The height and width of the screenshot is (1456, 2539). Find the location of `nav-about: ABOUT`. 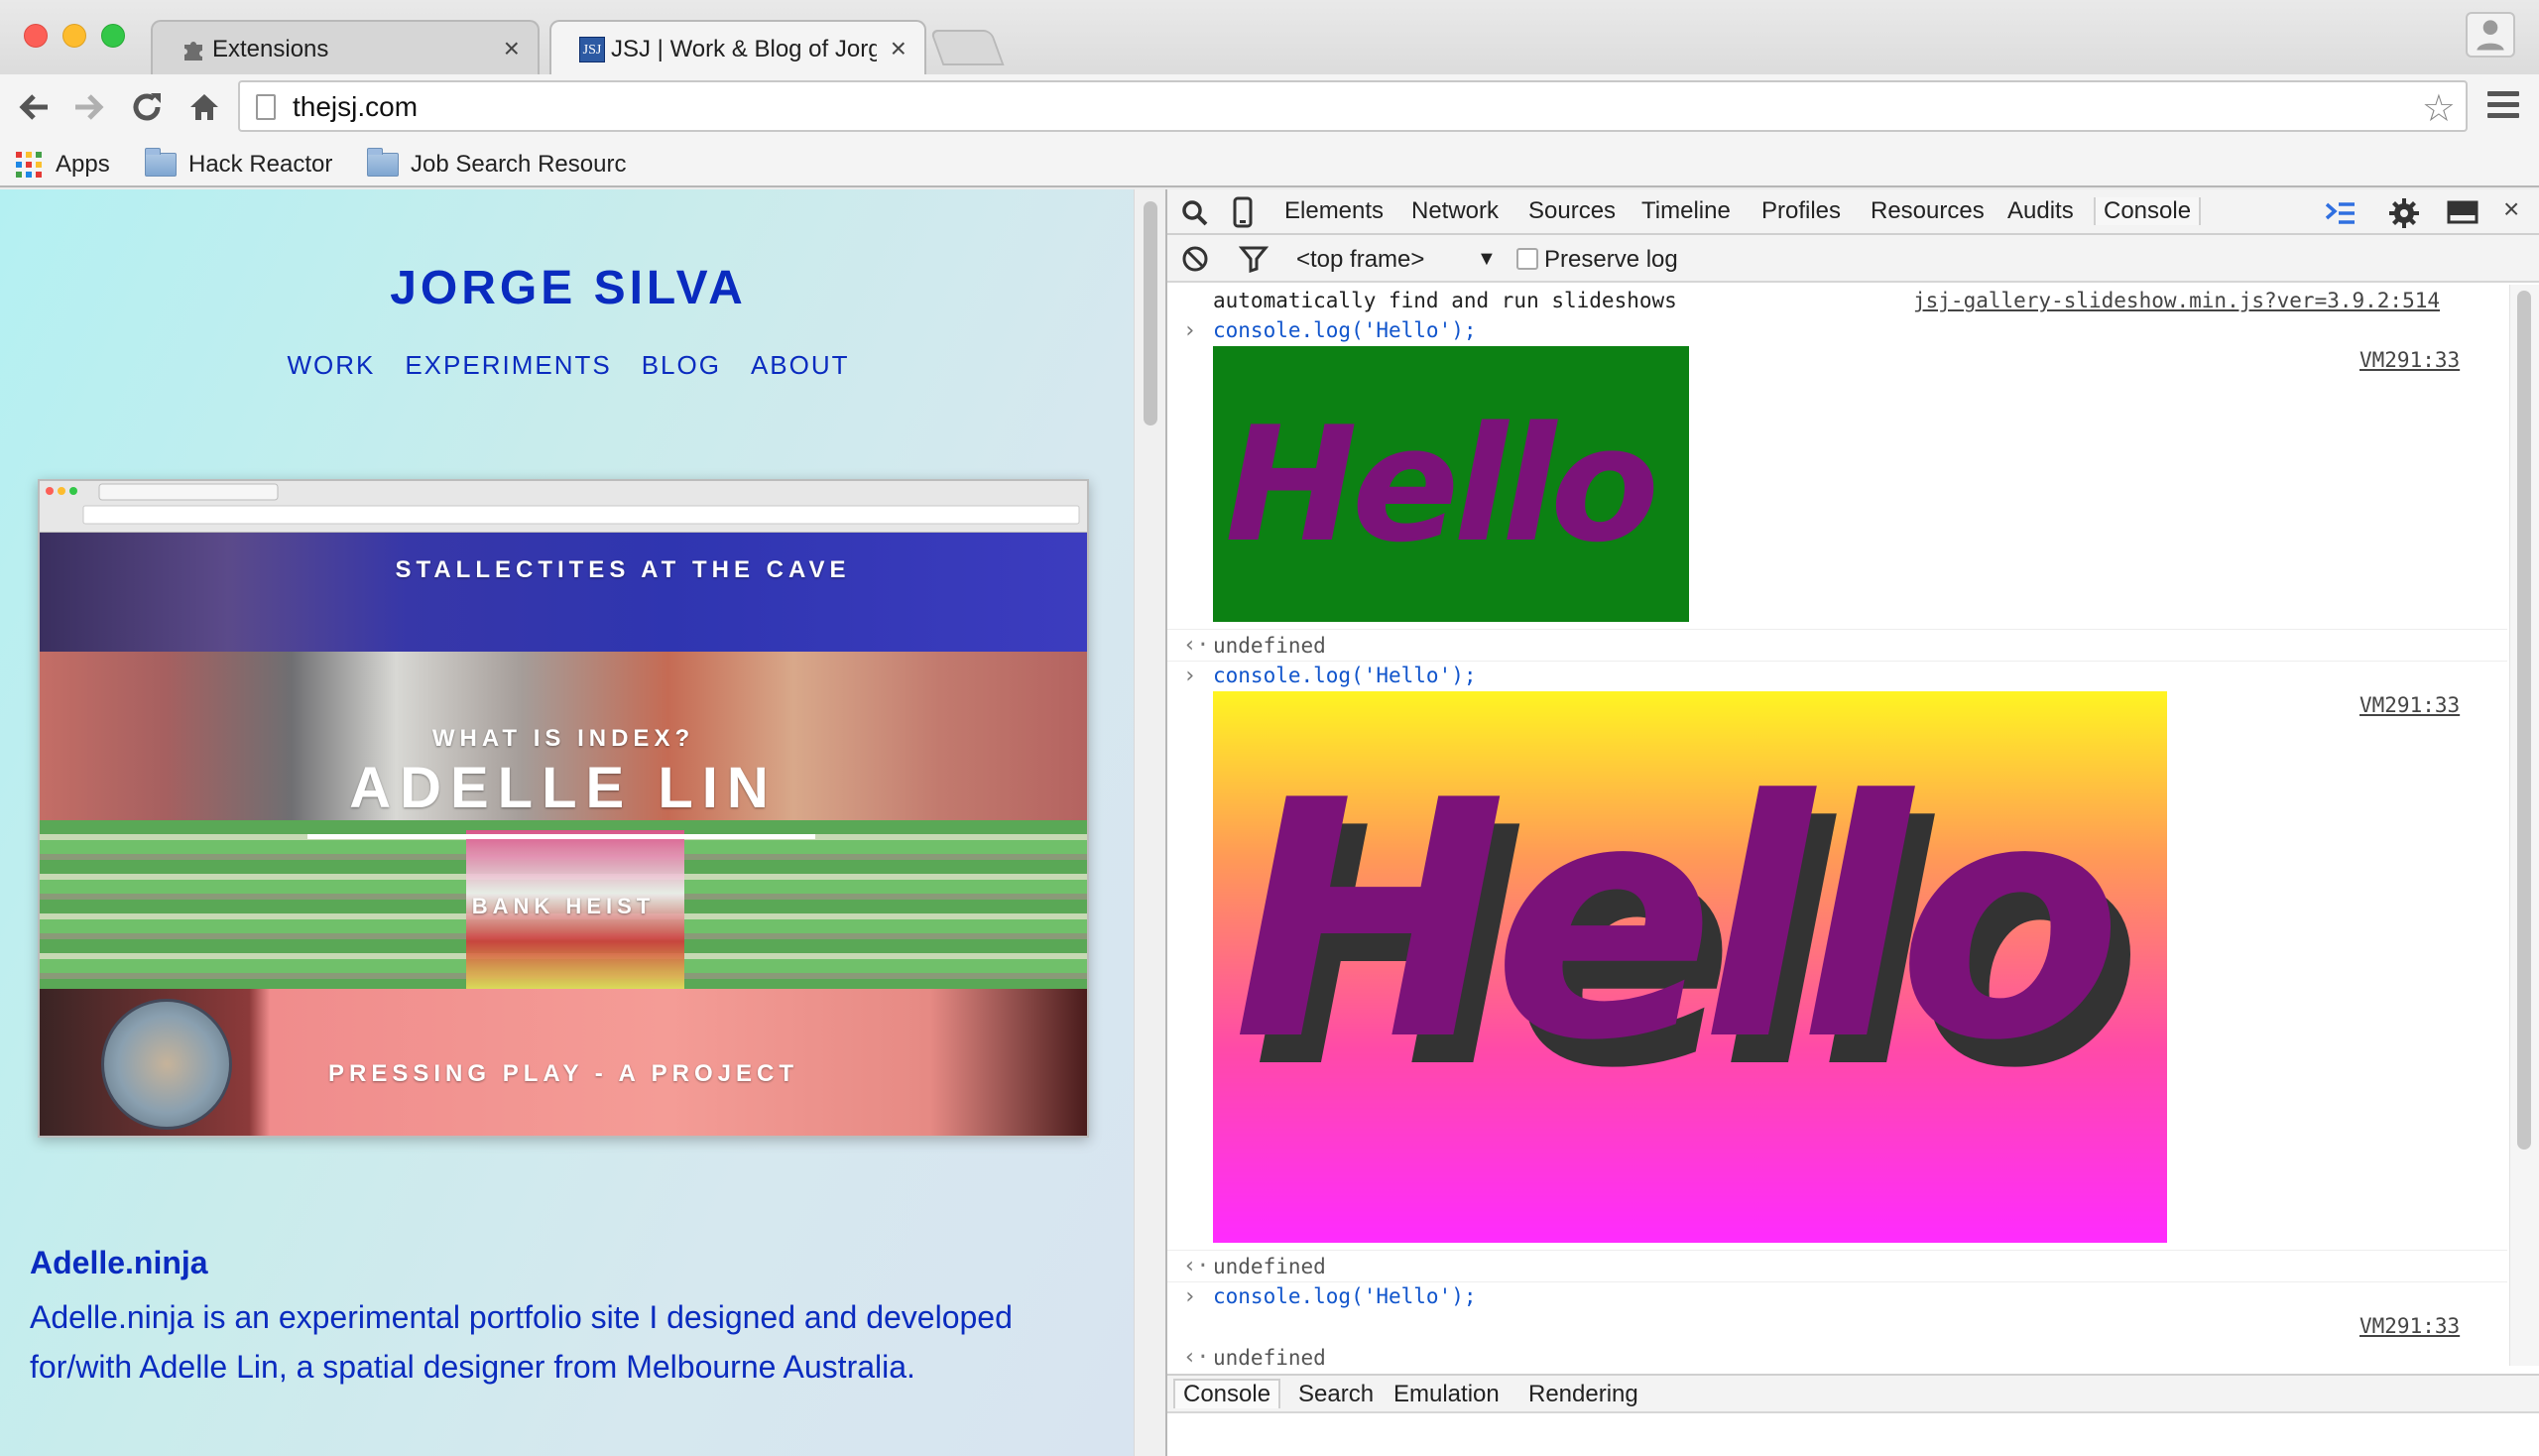

nav-about: ABOUT is located at coordinates (801, 365).